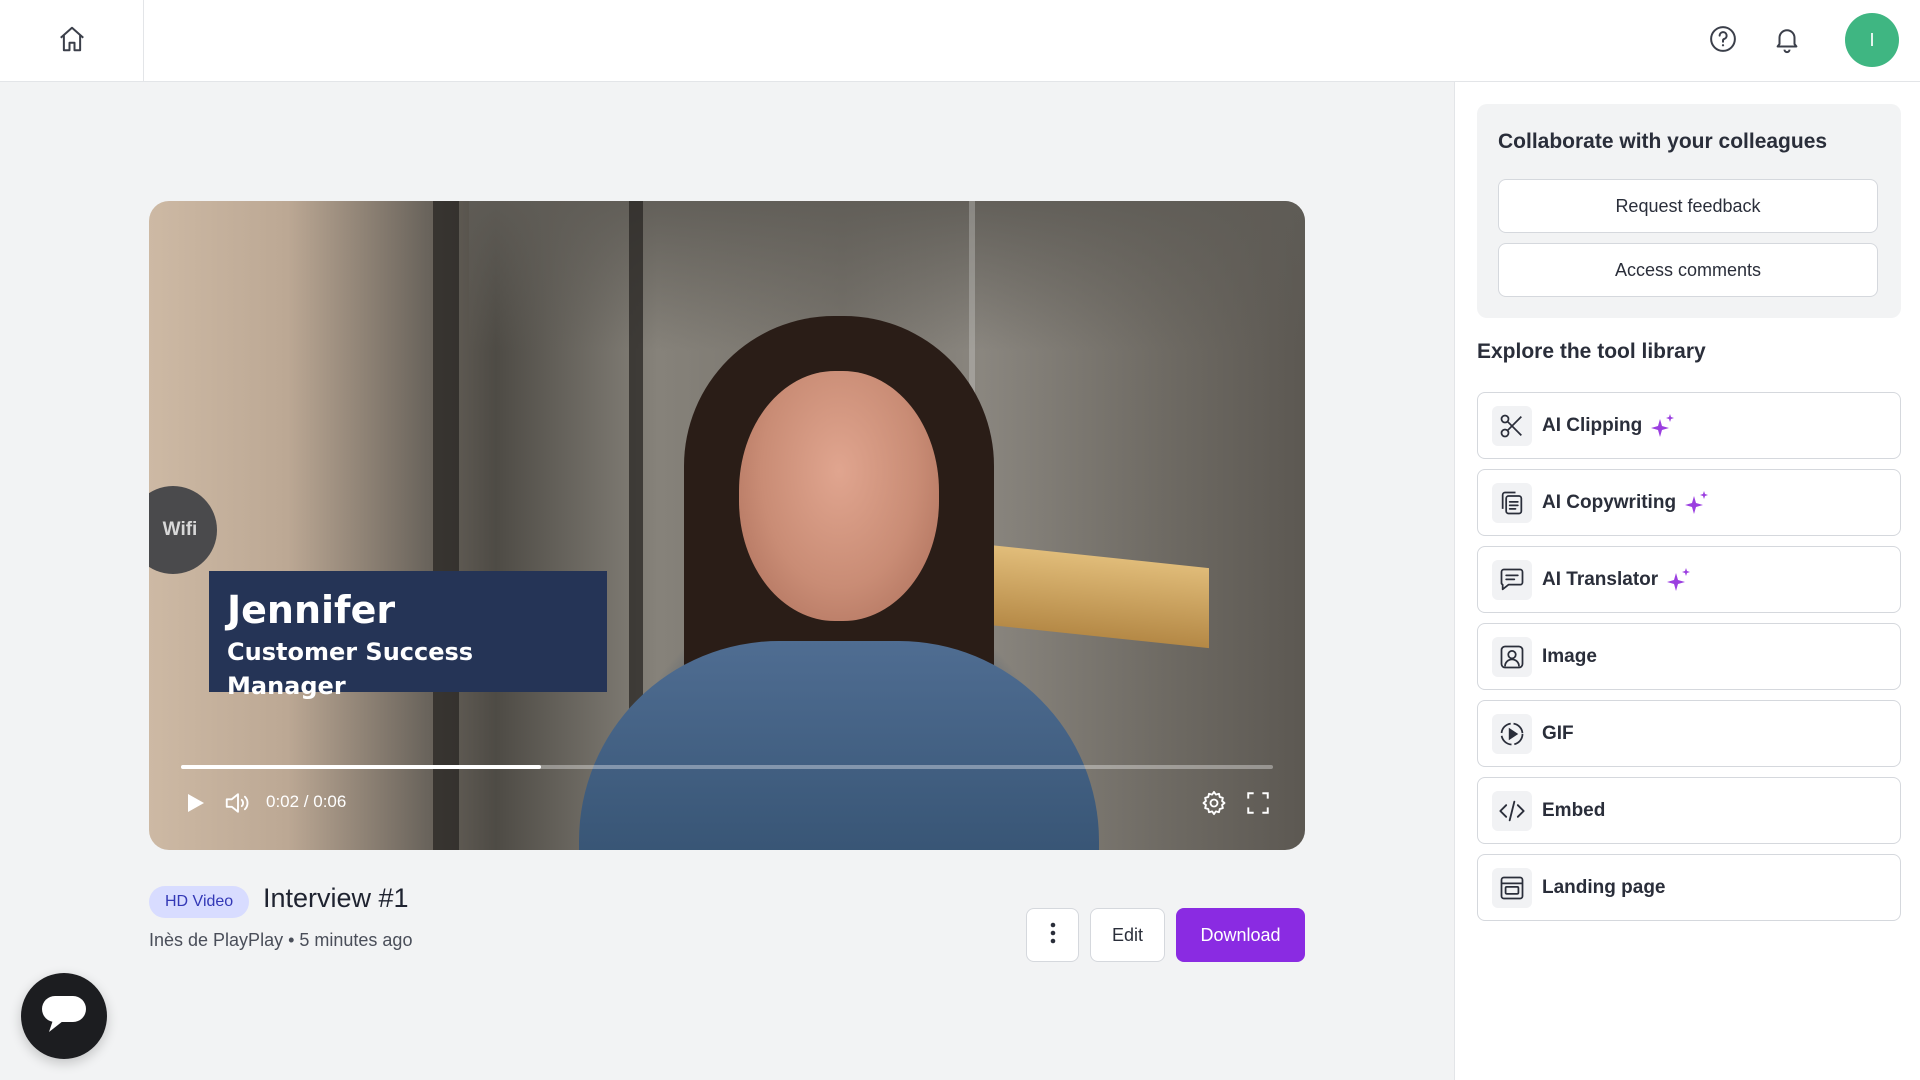 This screenshot has width=1920, height=1080. I want to click on chat-translate-icon, so click(1512, 579).